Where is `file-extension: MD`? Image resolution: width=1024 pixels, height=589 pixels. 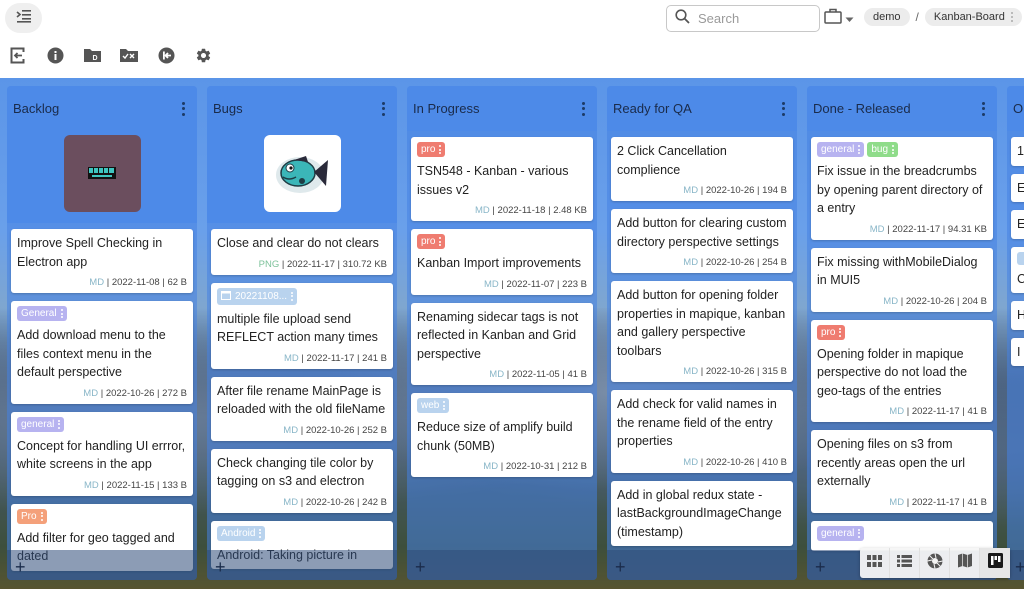 file-extension: MD is located at coordinates (491, 284).